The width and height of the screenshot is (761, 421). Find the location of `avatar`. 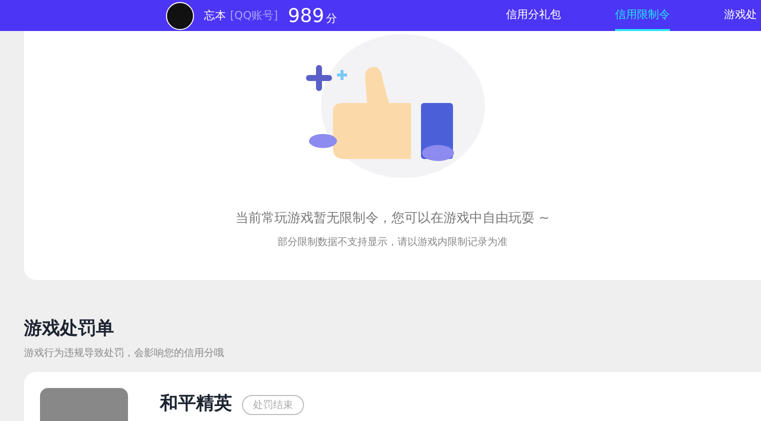

avatar is located at coordinates (180, 16).